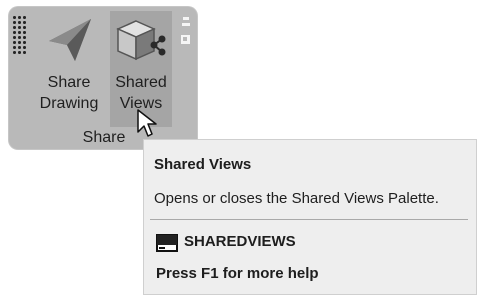 The width and height of the screenshot is (478, 298). Describe the element at coordinates (69, 103) in the screenshot. I see `share-drawing-label-line2: Drawing` at that location.